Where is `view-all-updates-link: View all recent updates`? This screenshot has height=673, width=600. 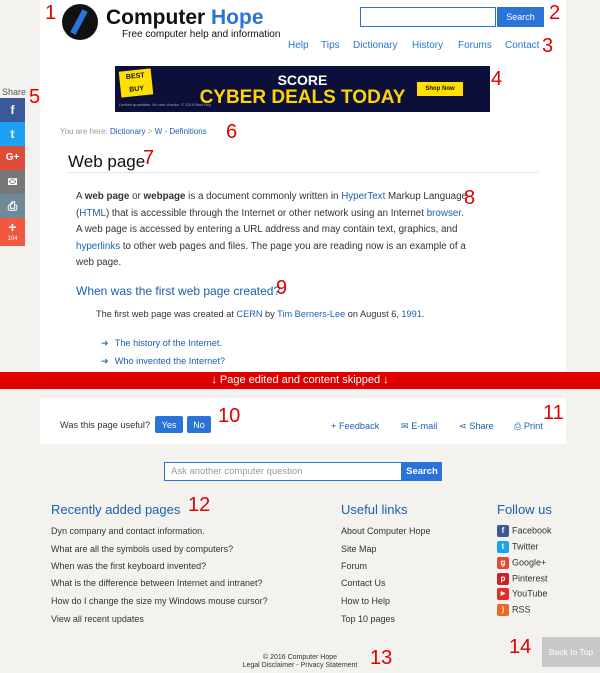 view-all-updates-link: View all recent updates is located at coordinates (97, 619).